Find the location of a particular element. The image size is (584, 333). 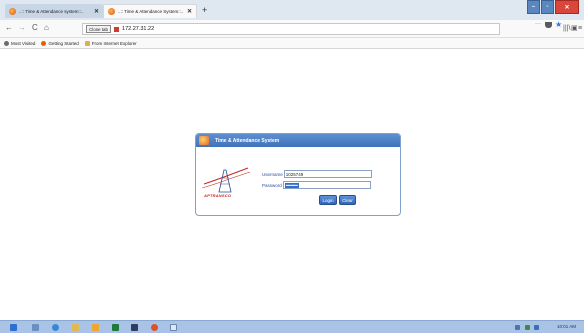

sidebar-icon: ▣ is located at coordinates (574, 28).